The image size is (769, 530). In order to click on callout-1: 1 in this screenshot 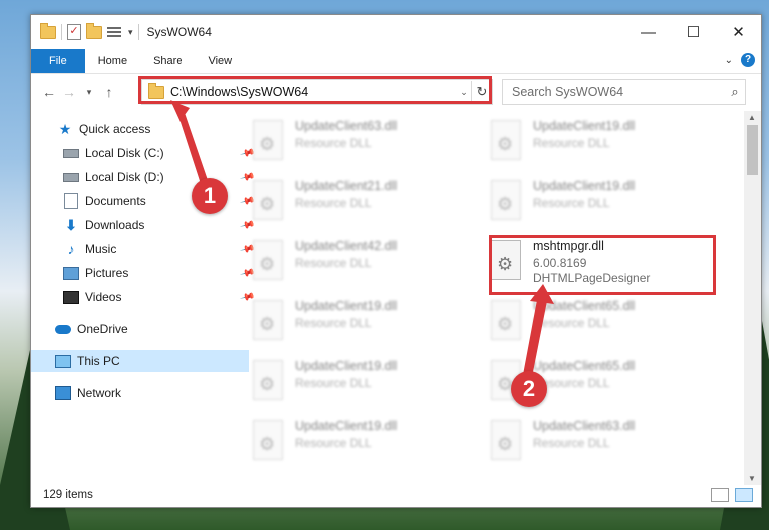, I will do `click(210, 196)`.